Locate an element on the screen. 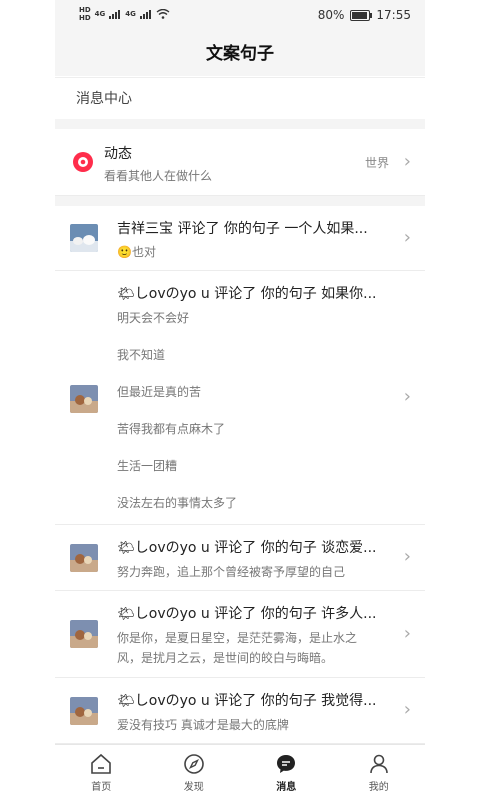  tab-home: 首页 is located at coordinates (101, 772).